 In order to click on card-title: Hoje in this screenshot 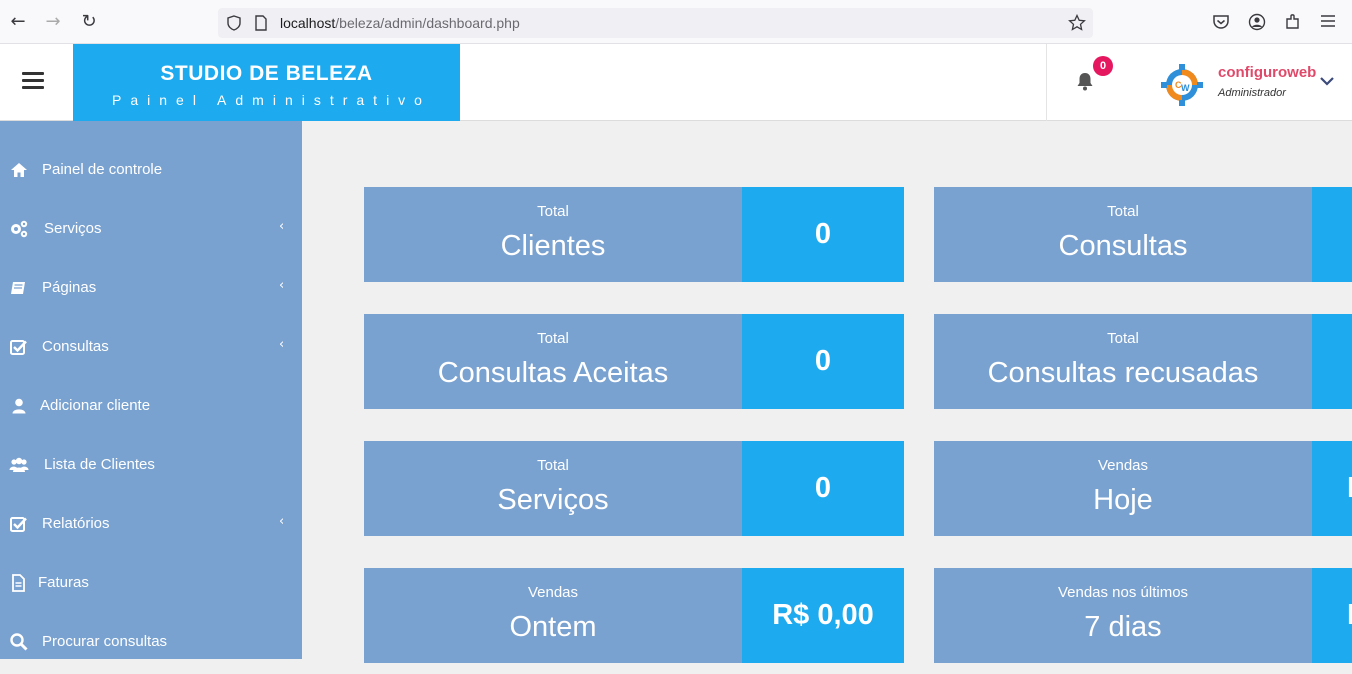, I will do `click(1123, 500)`.